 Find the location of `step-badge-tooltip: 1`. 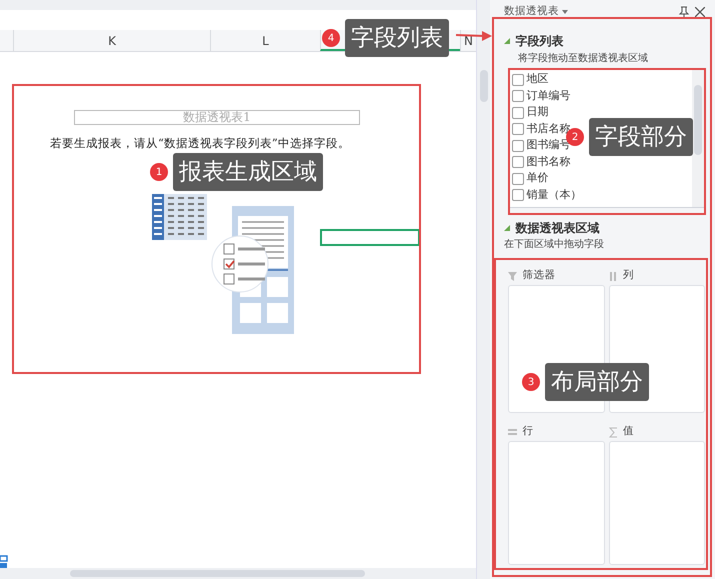

step-badge-tooltip: 1 is located at coordinates (159, 172).